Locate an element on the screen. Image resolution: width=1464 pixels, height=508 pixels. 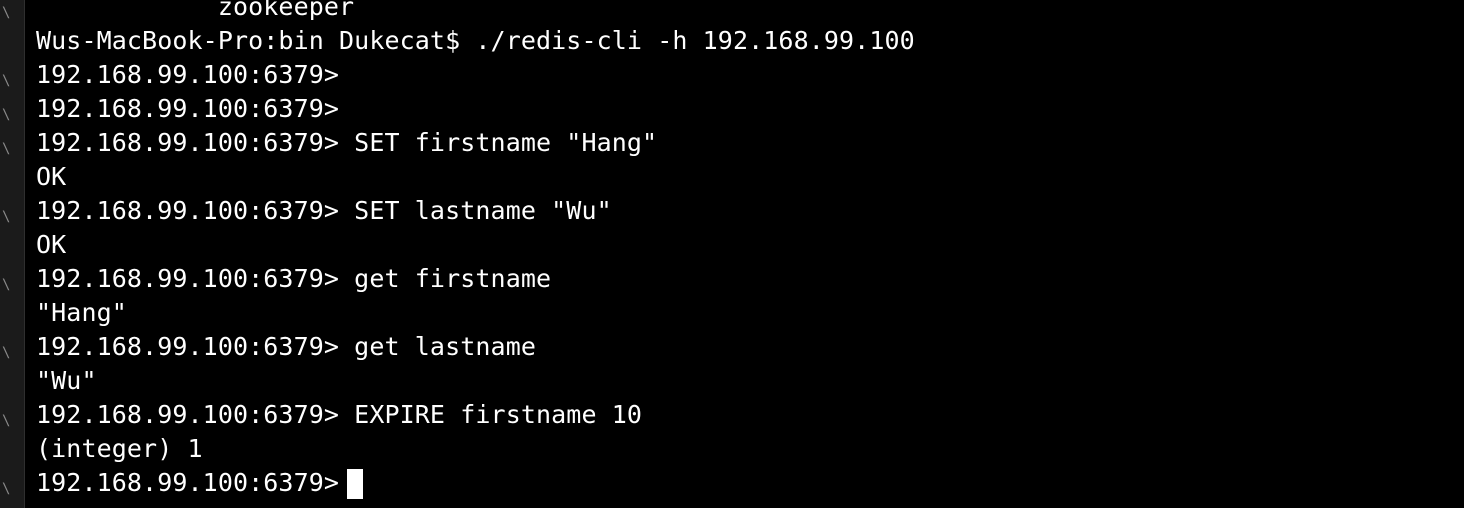
command-line: 192.168.99.100:6379> get lastname is located at coordinates (286, 346).